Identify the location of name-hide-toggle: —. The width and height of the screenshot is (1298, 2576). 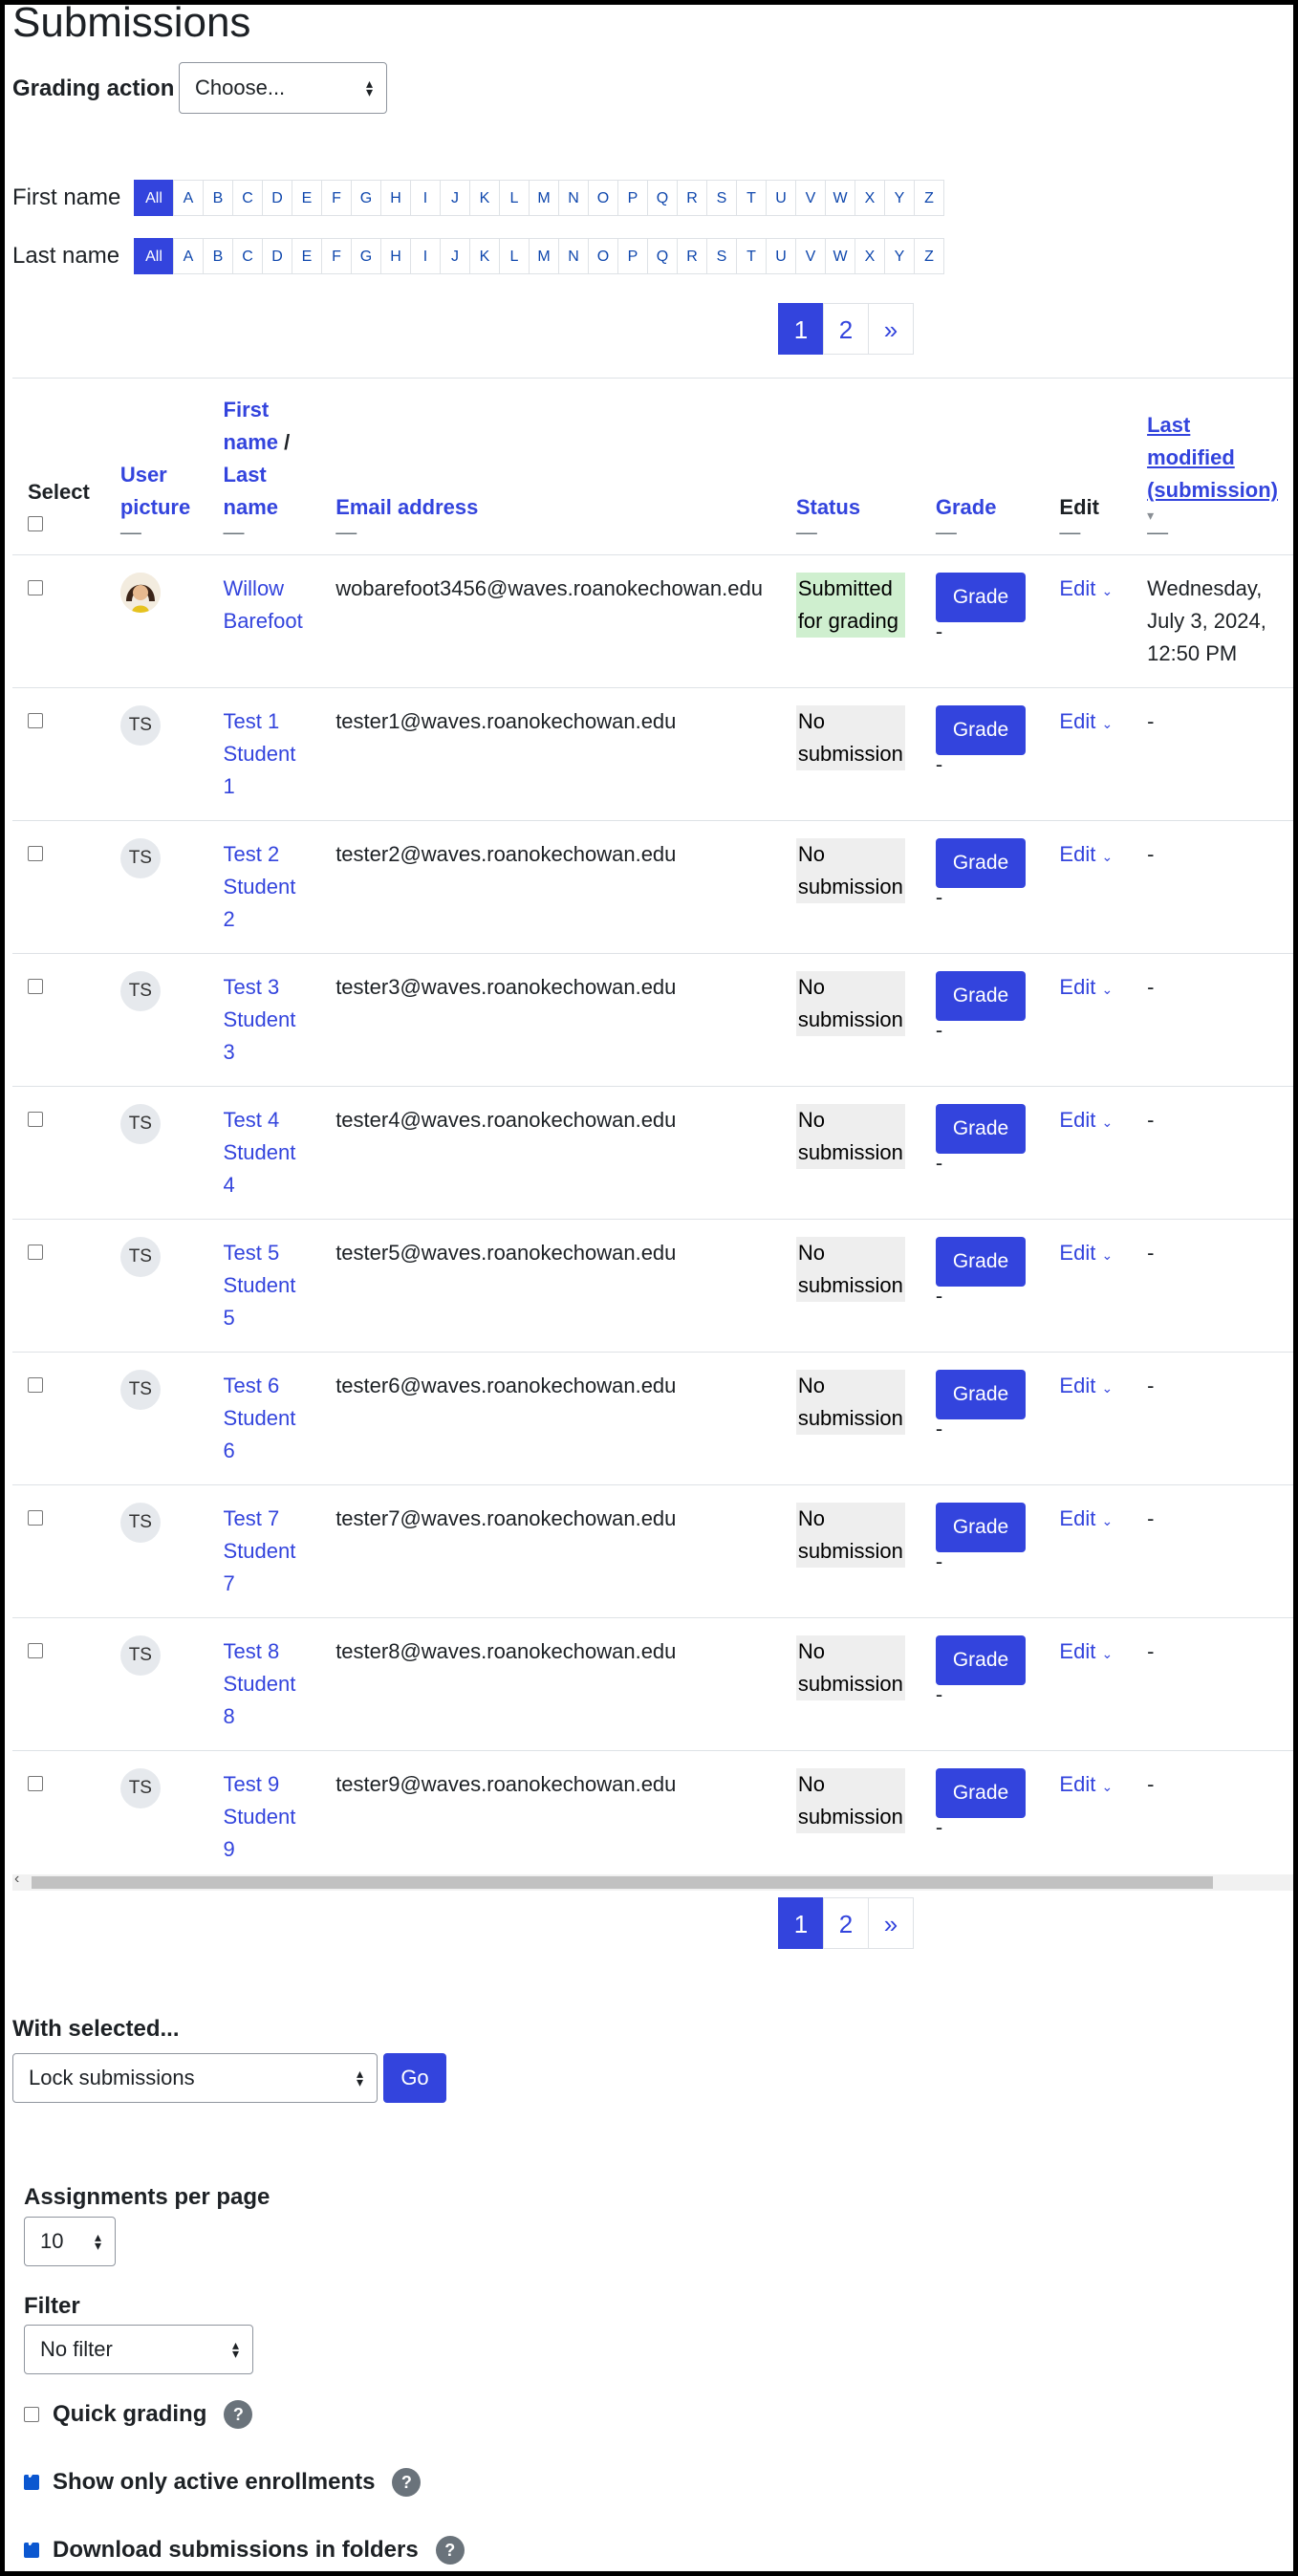
(265, 532).